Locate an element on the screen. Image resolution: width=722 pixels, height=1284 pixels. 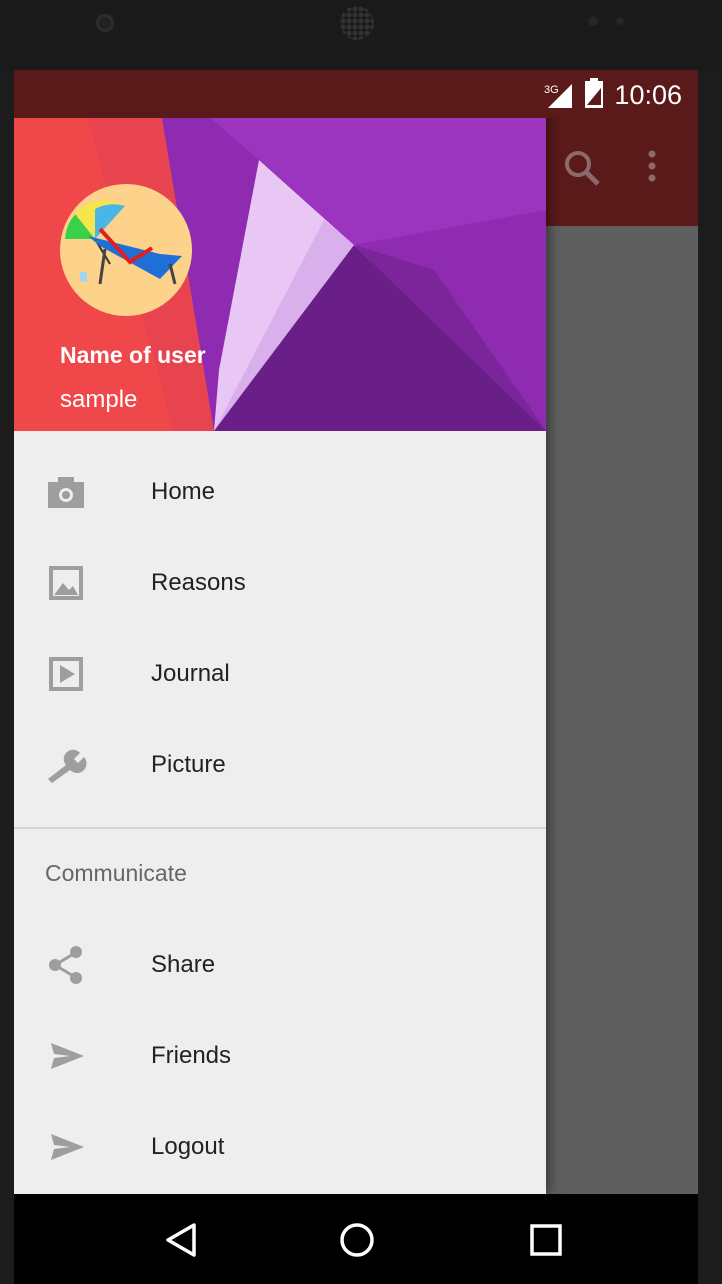
device-bezel-top is located at coordinates (361, 35).